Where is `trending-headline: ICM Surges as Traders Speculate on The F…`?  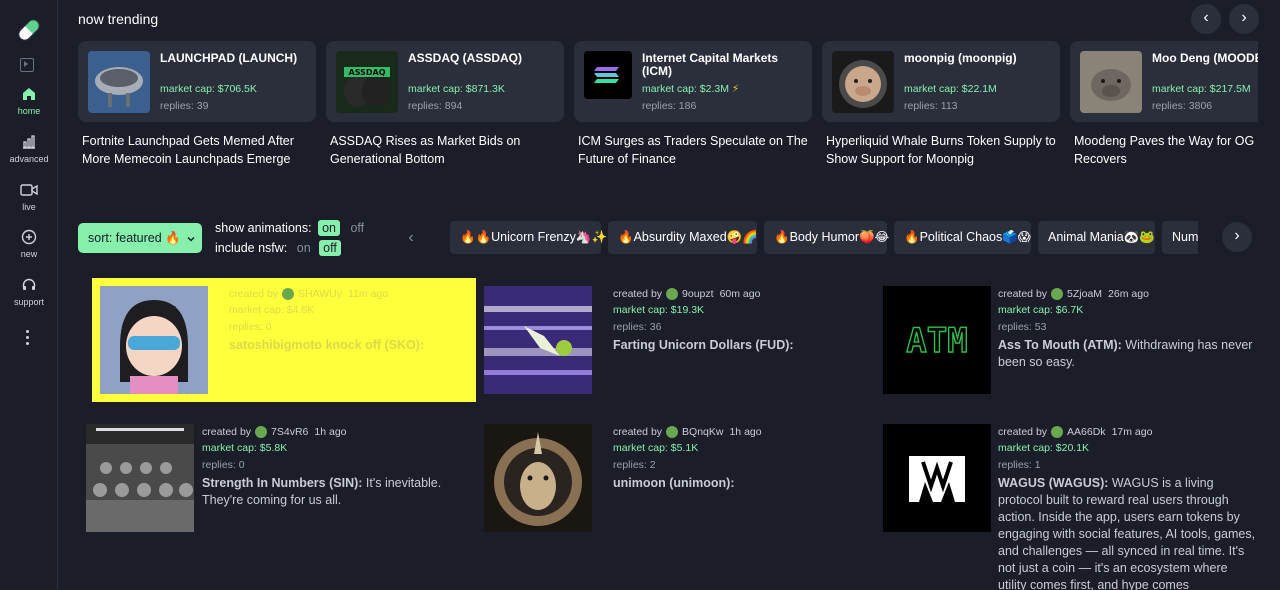
trending-headline: ICM Surges as Traders Speculate on The F… is located at coordinates (694, 150).